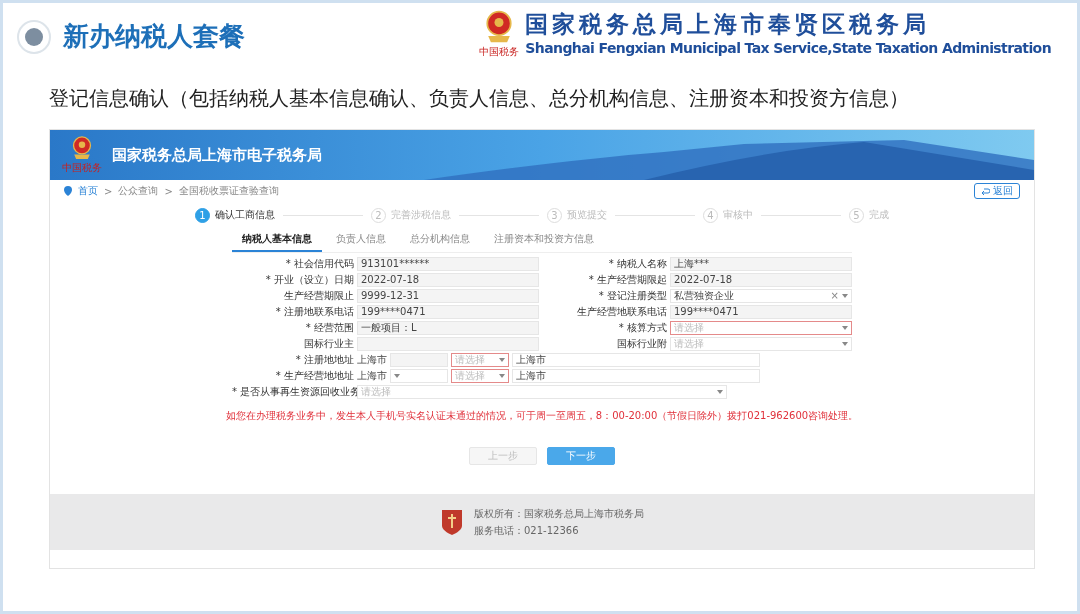 The width and height of the screenshot is (1080, 614). What do you see at coordinates (329, 327) in the screenshot?
I see `field-label: * 经营范围` at bounding box center [329, 327].